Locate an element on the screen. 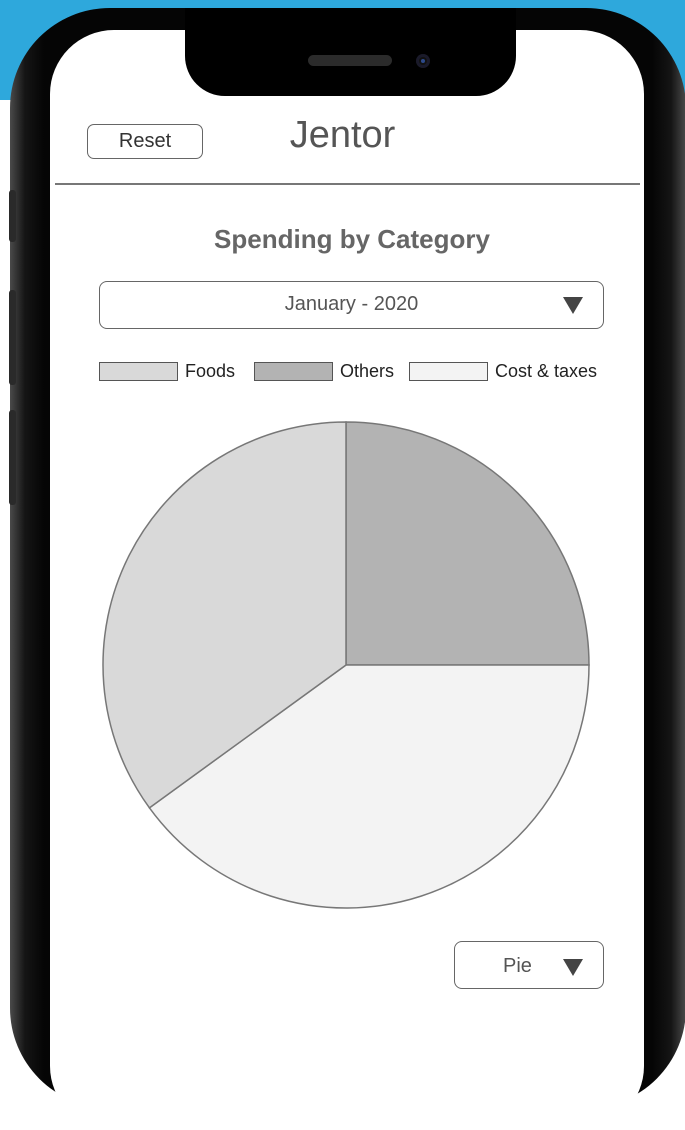 Image resolution: width=685 pixels, height=1130 pixels. triangle-down-icon is located at coordinates (573, 967).